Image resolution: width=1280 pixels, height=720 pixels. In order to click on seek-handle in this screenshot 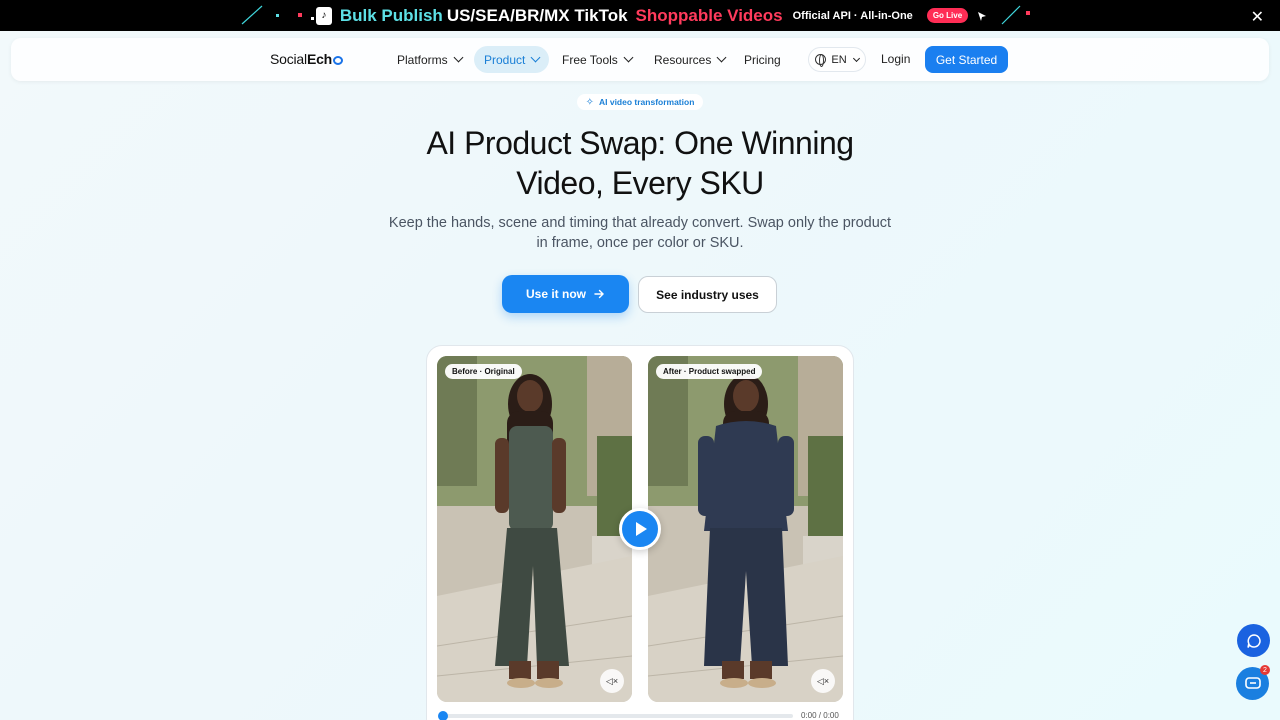, I will do `click(443, 715)`.